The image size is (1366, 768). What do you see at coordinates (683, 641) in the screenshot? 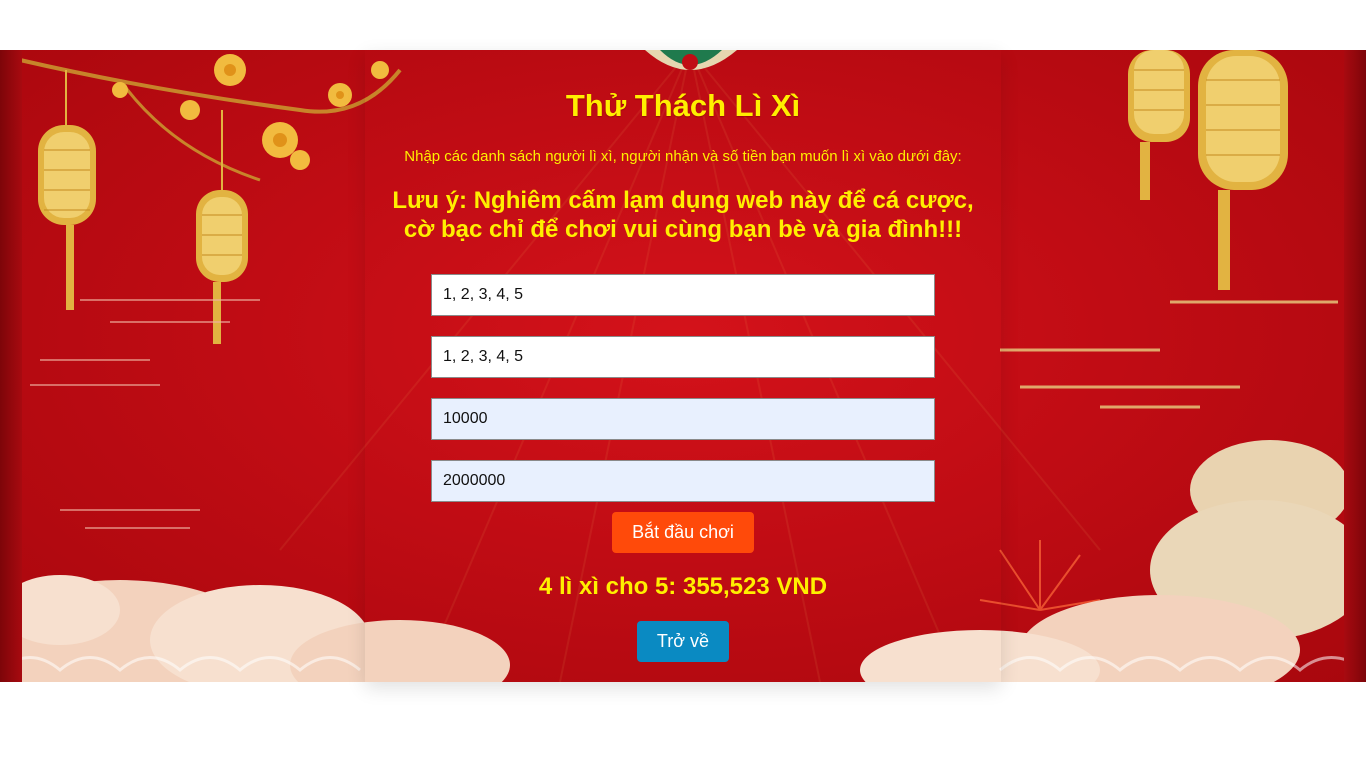
I see `back-button: Trở về` at bounding box center [683, 641].